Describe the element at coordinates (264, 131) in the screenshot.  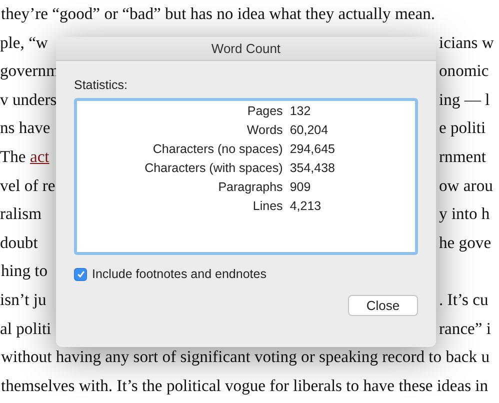
I see `stat-label: Words` at that location.